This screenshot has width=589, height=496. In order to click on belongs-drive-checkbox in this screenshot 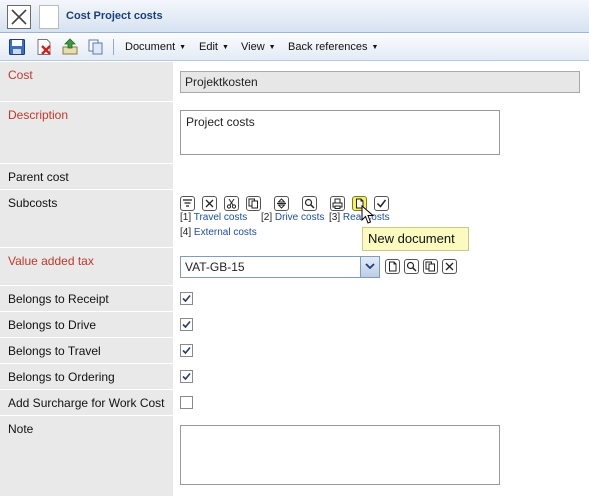, I will do `click(186, 324)`.